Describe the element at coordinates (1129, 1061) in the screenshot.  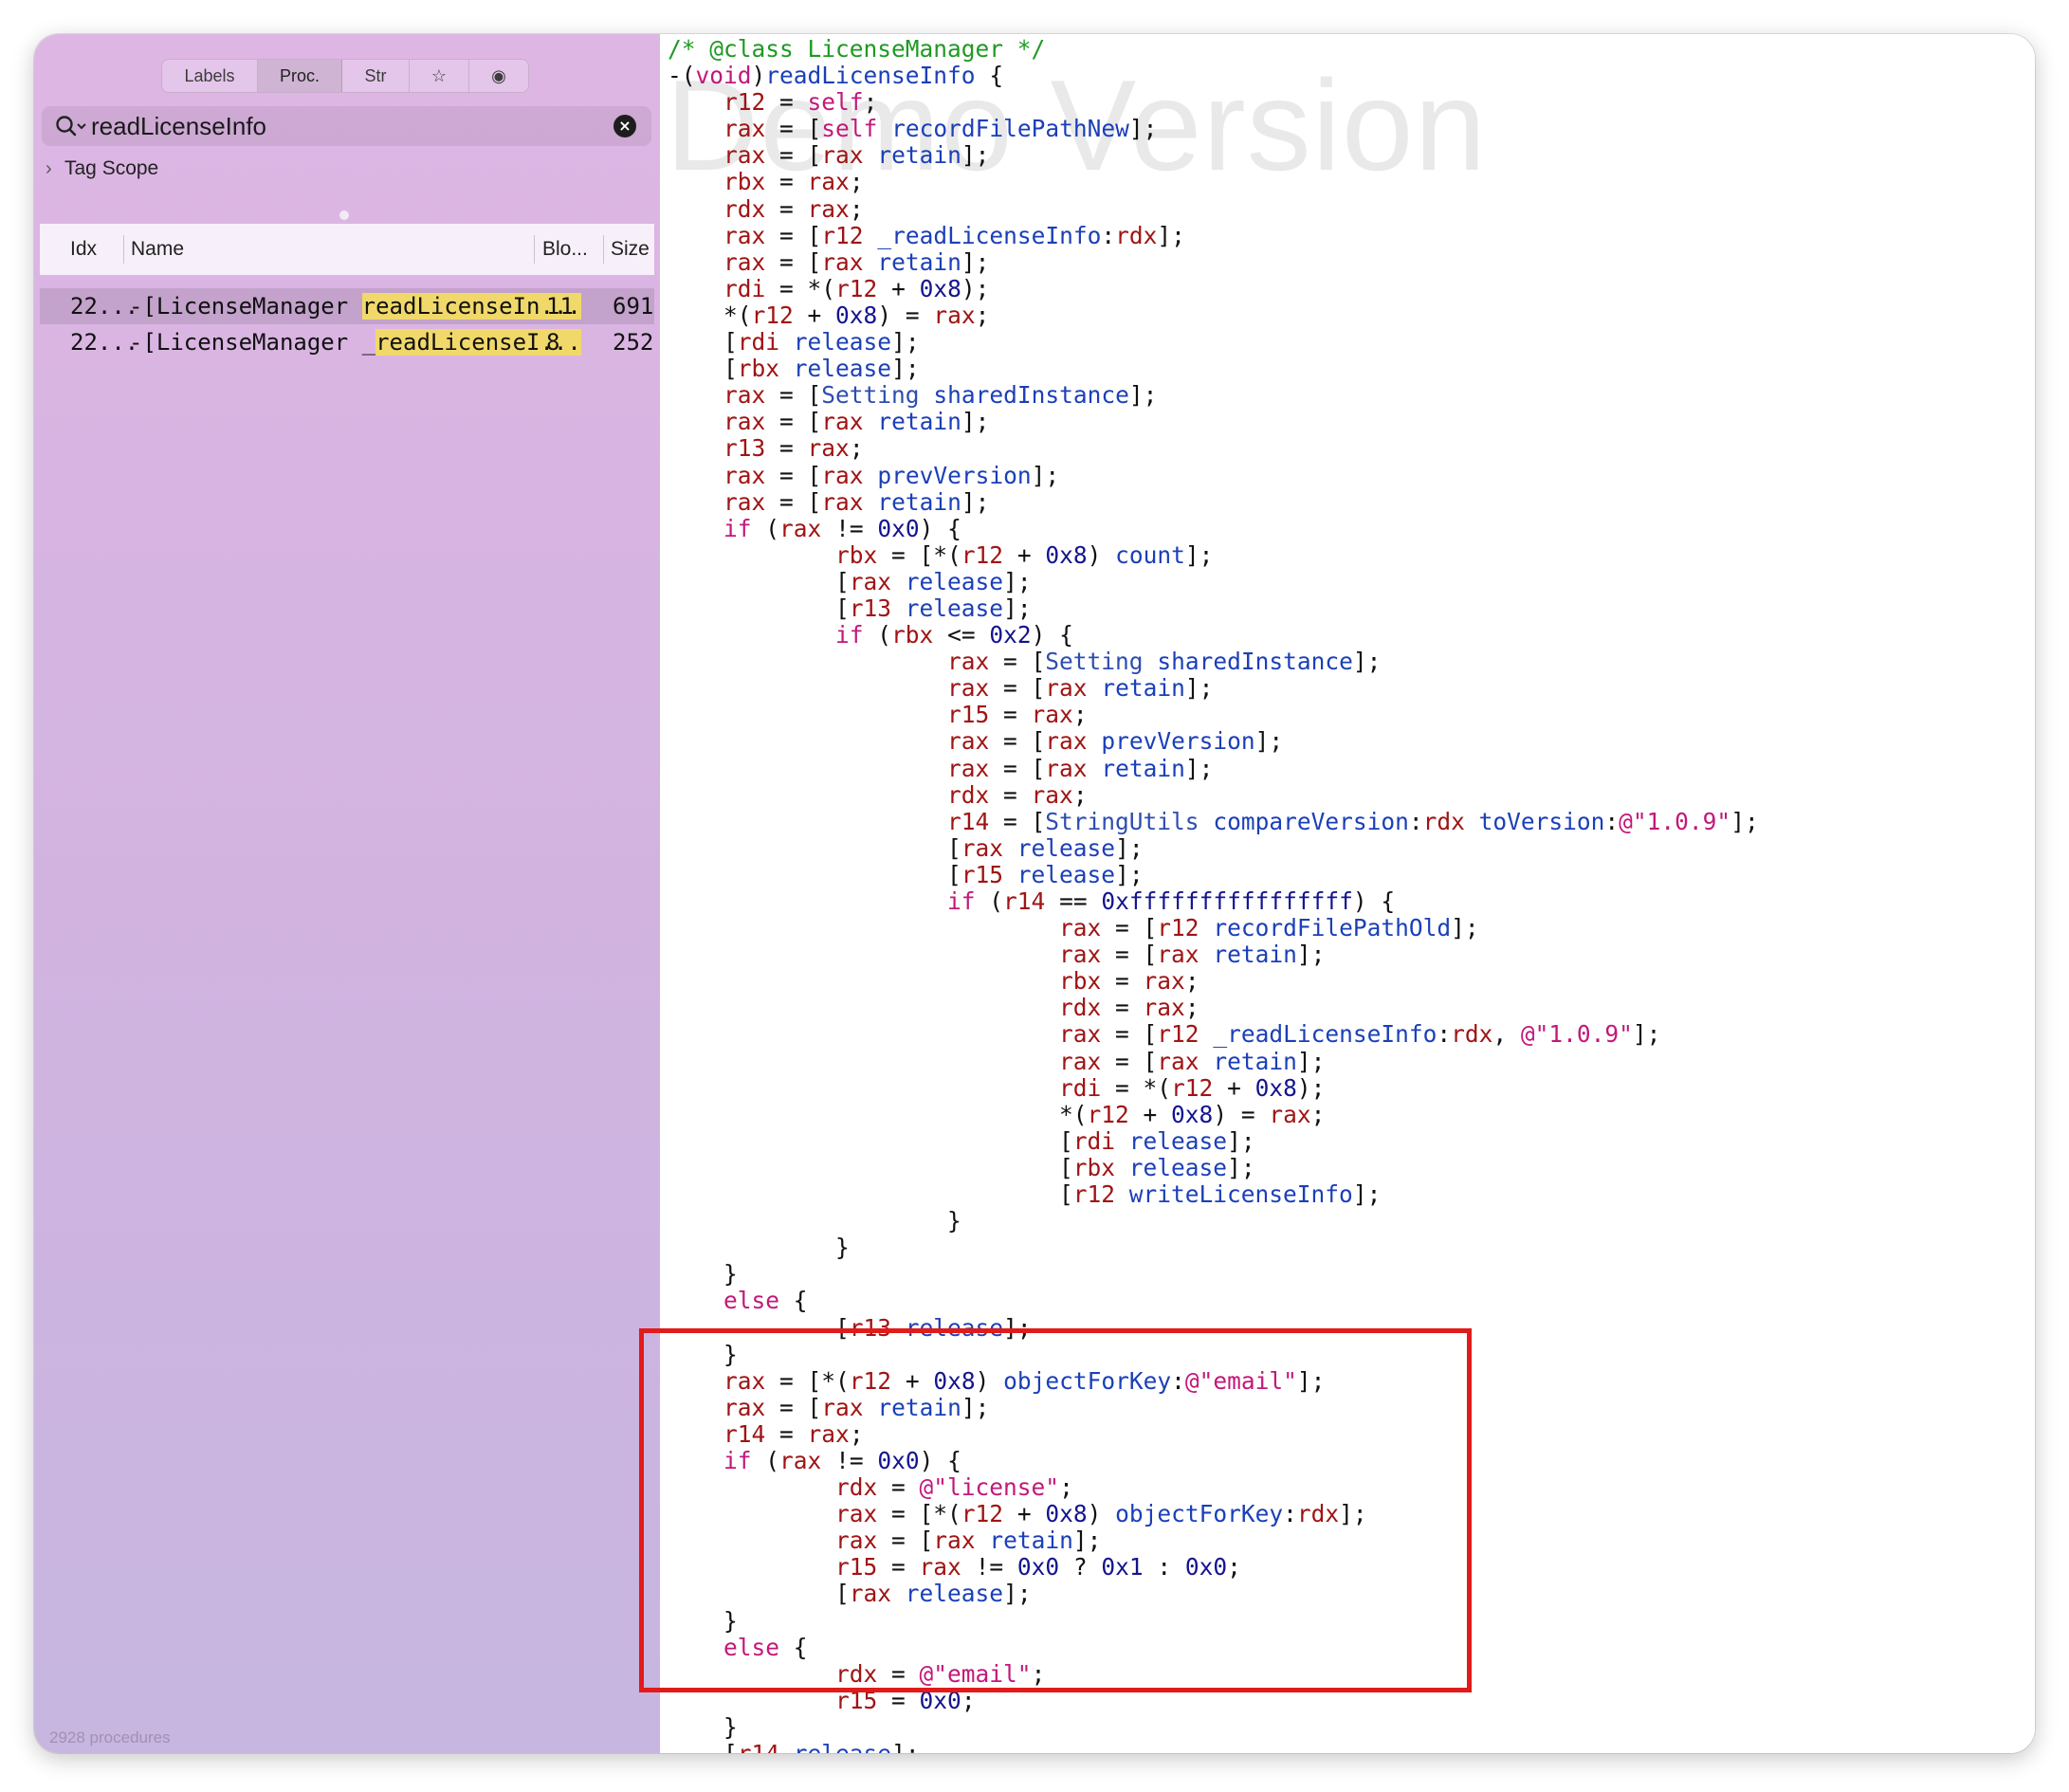
I see `code-token: = [` at that location.